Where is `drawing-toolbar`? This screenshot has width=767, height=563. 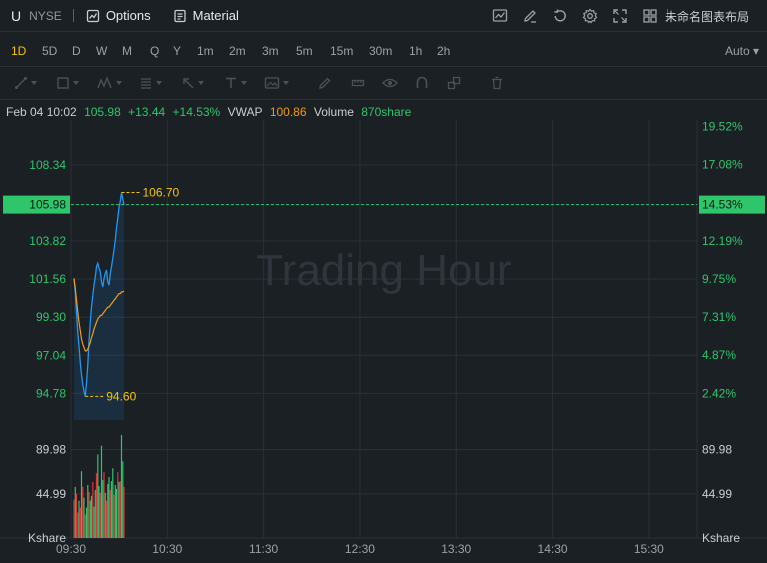 drawing-toolbar is located at coordinates (383, 83).